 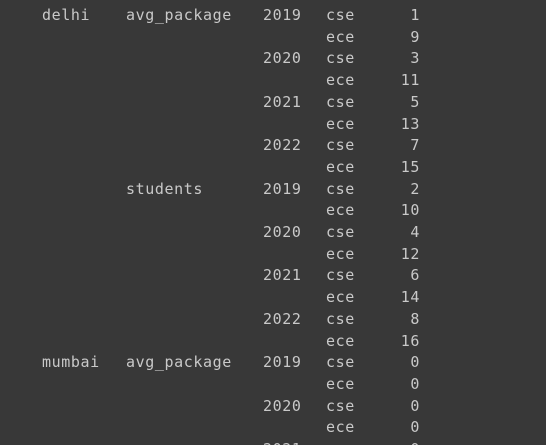 What do you see at coordinates (415, 15) in the screenshot?
I see `value-cell: 1` at bounding box center [415, 15].